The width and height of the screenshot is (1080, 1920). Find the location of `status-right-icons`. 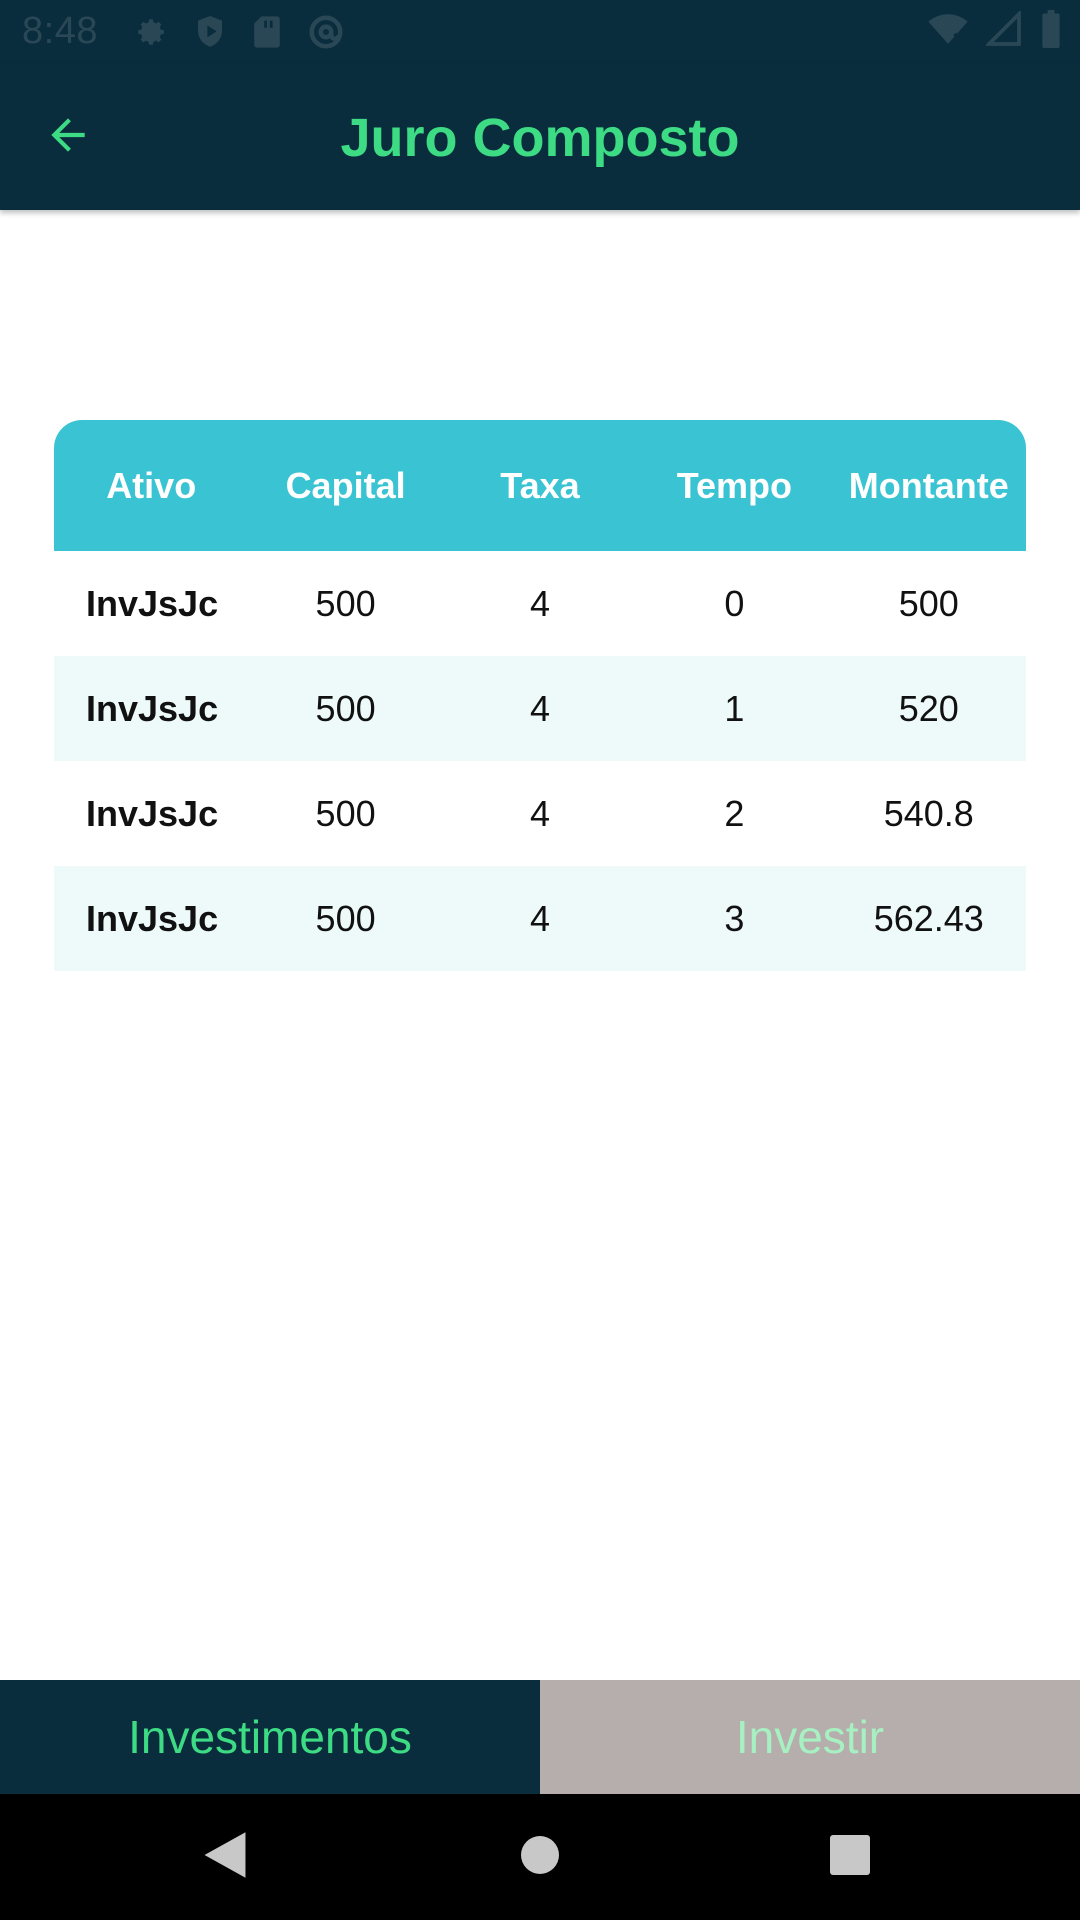

status-right-icons is located at coordinates (995, 31).